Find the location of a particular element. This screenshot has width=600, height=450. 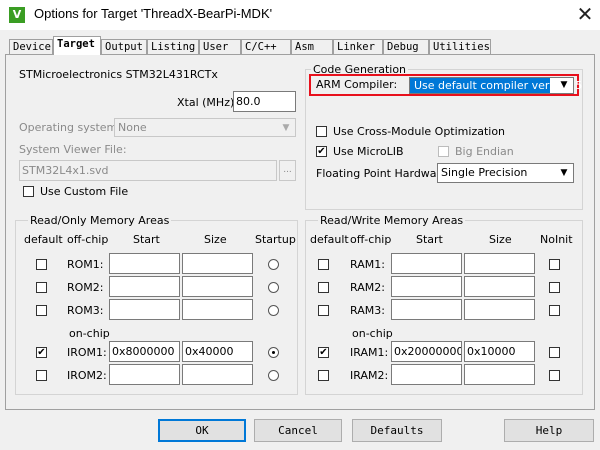

iram1-label: IRAM1: is located at coordinates (369, 352).